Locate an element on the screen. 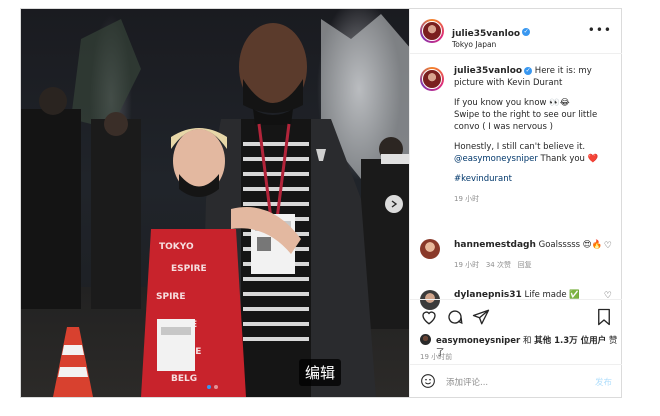 The width and height of the screenshot is (660, 416). comment-likes: 34 次赞 is located at coordinates (498, 265).